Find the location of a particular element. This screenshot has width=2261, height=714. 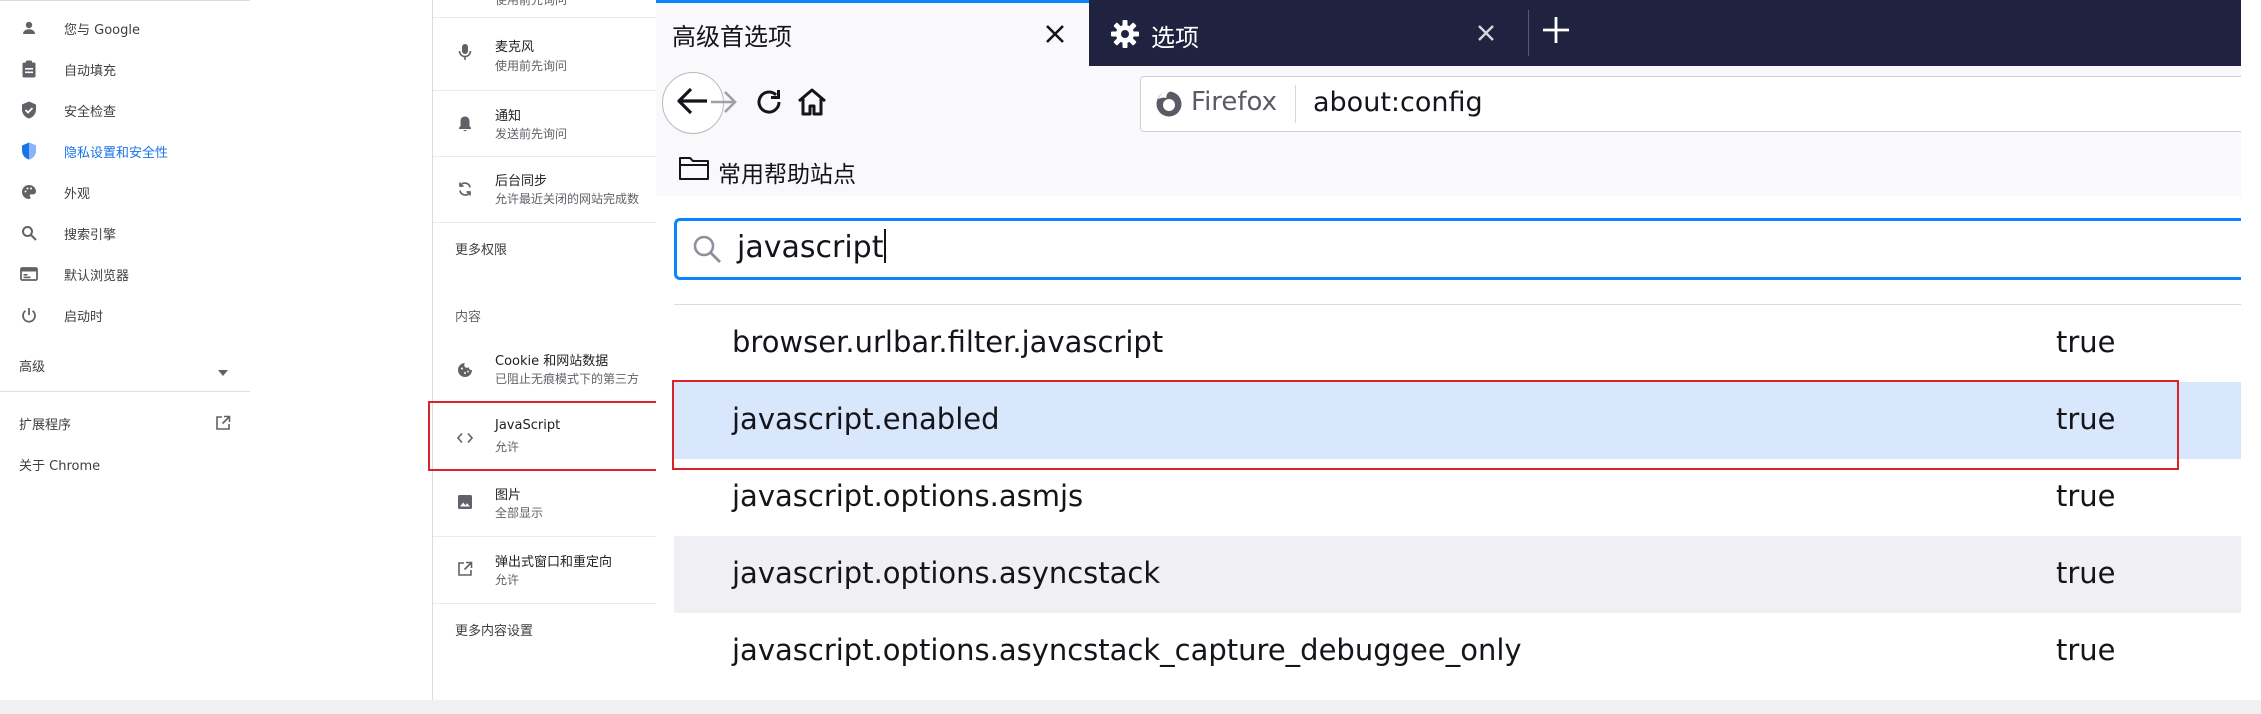

plus-icon is located at coordinates (1556, 32).